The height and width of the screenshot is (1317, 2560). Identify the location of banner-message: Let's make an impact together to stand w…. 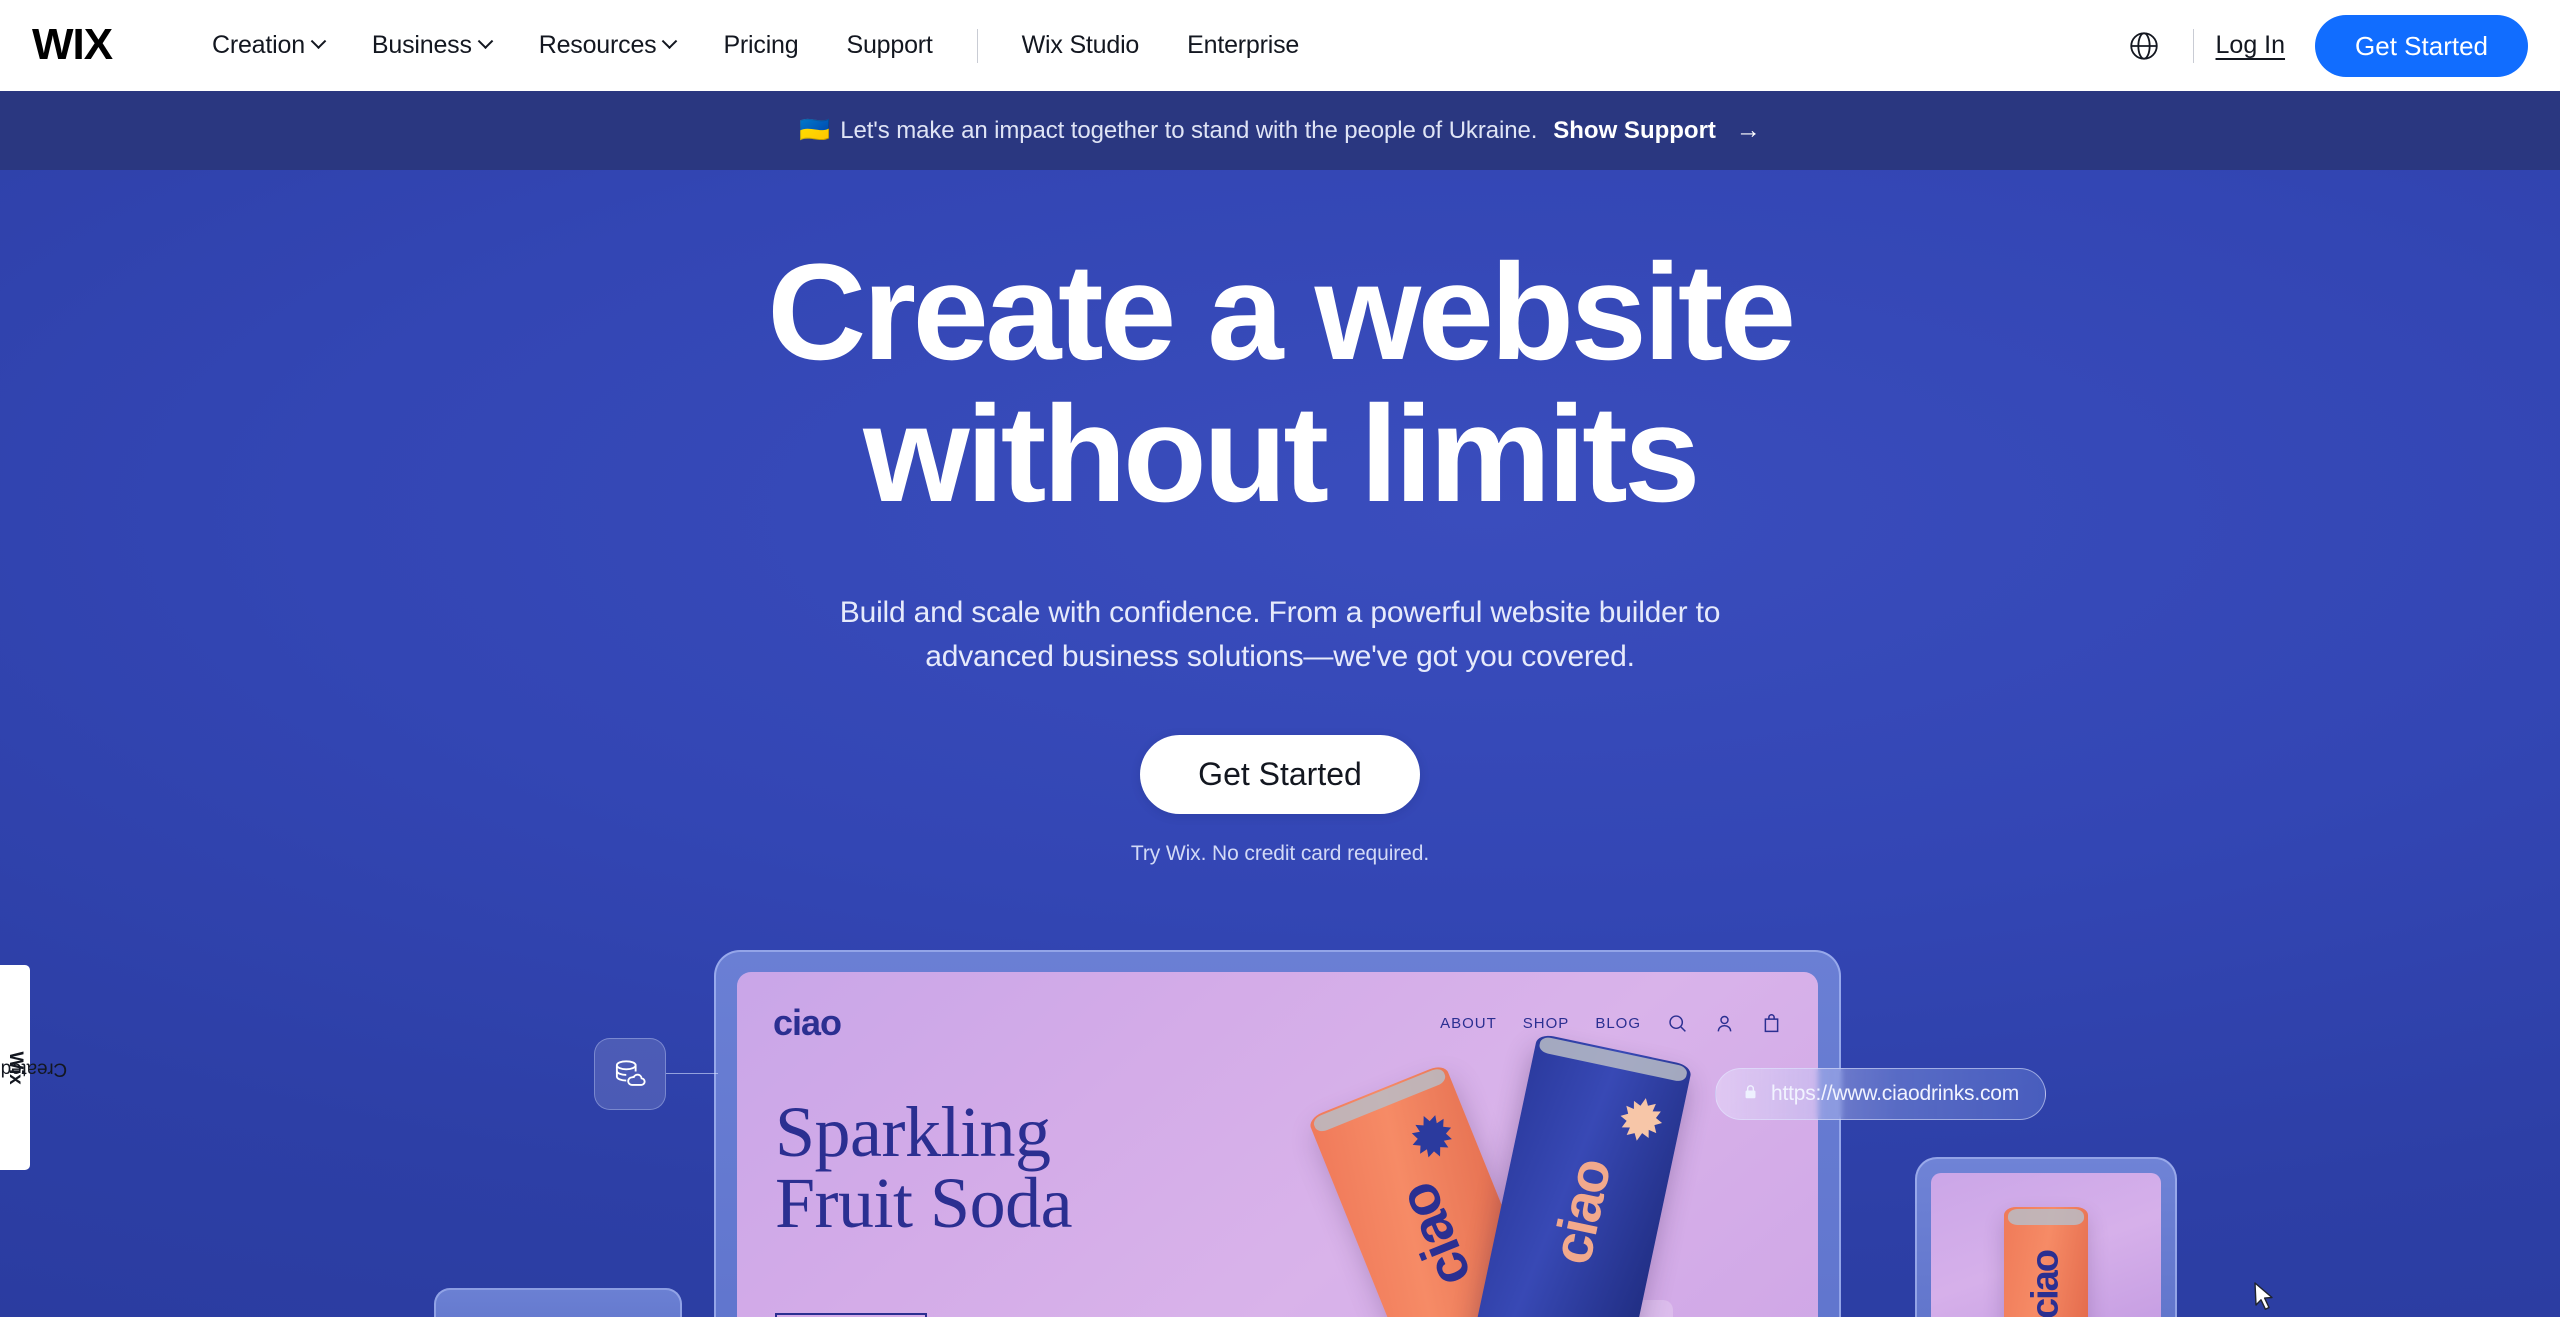
(1189, 130).